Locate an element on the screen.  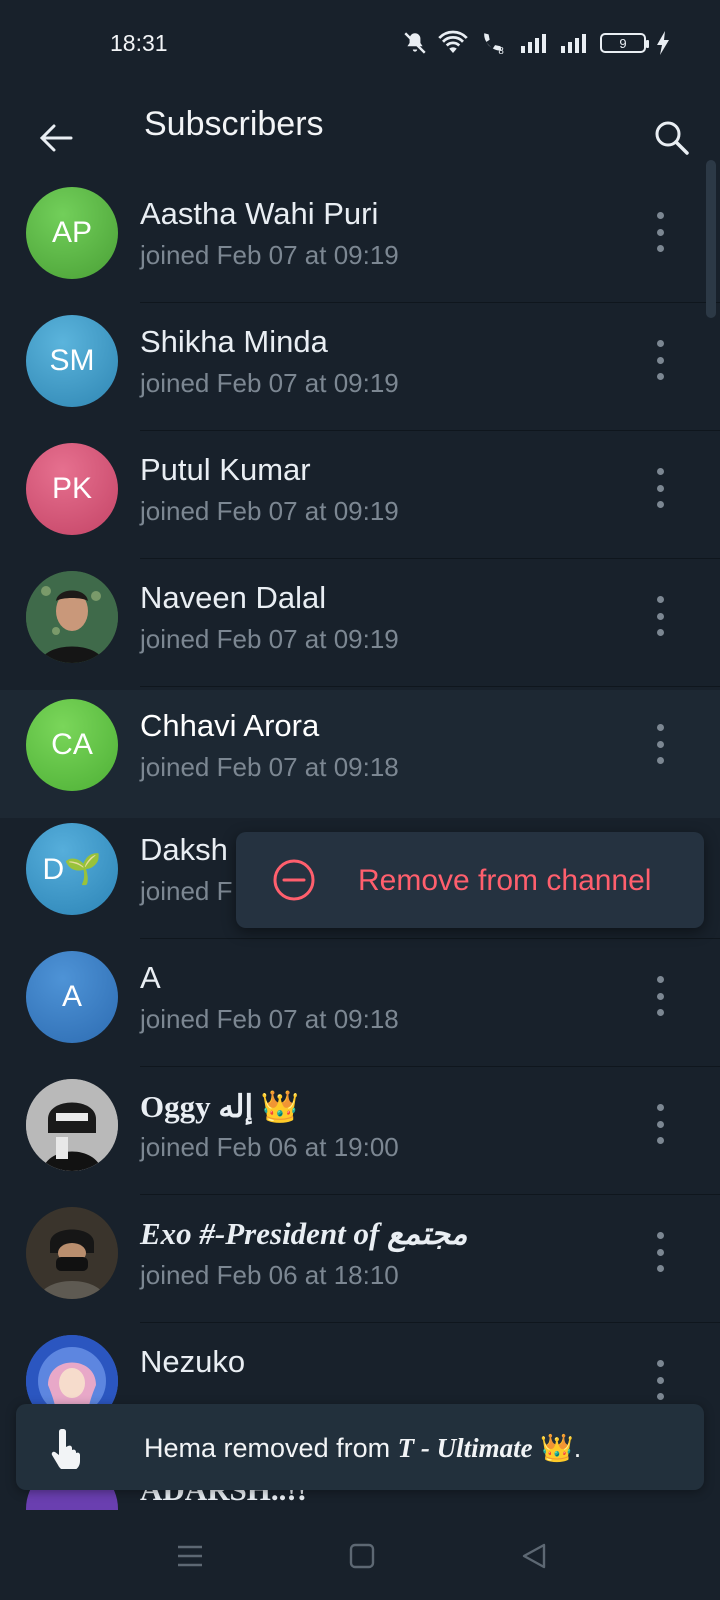
list-item: SM Shikha Minda joined Feb 07 at 09:19 is located at coordinates (360, 374).